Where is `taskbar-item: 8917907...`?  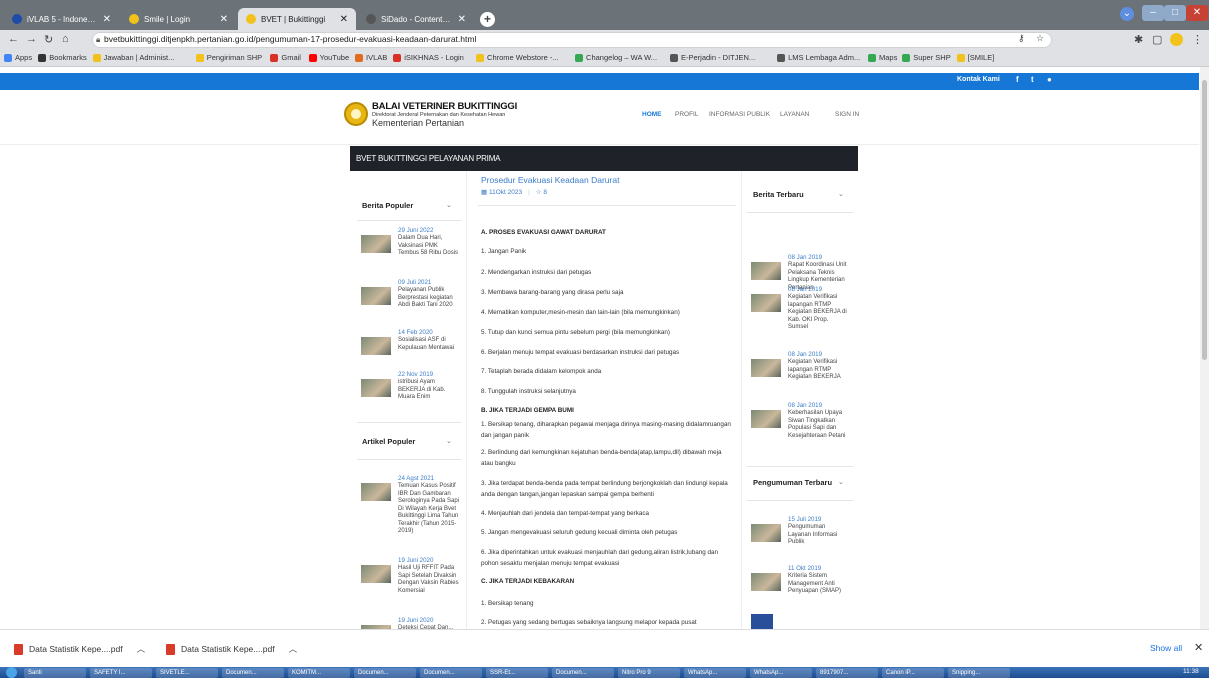
taskbar-item: 8917907... is located at coordinates (847, 673).